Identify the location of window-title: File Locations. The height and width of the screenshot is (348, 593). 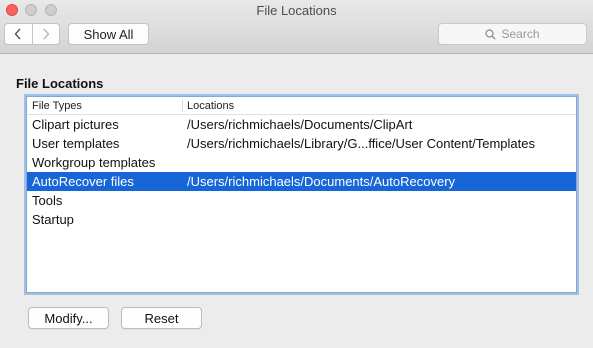
(296, 10).